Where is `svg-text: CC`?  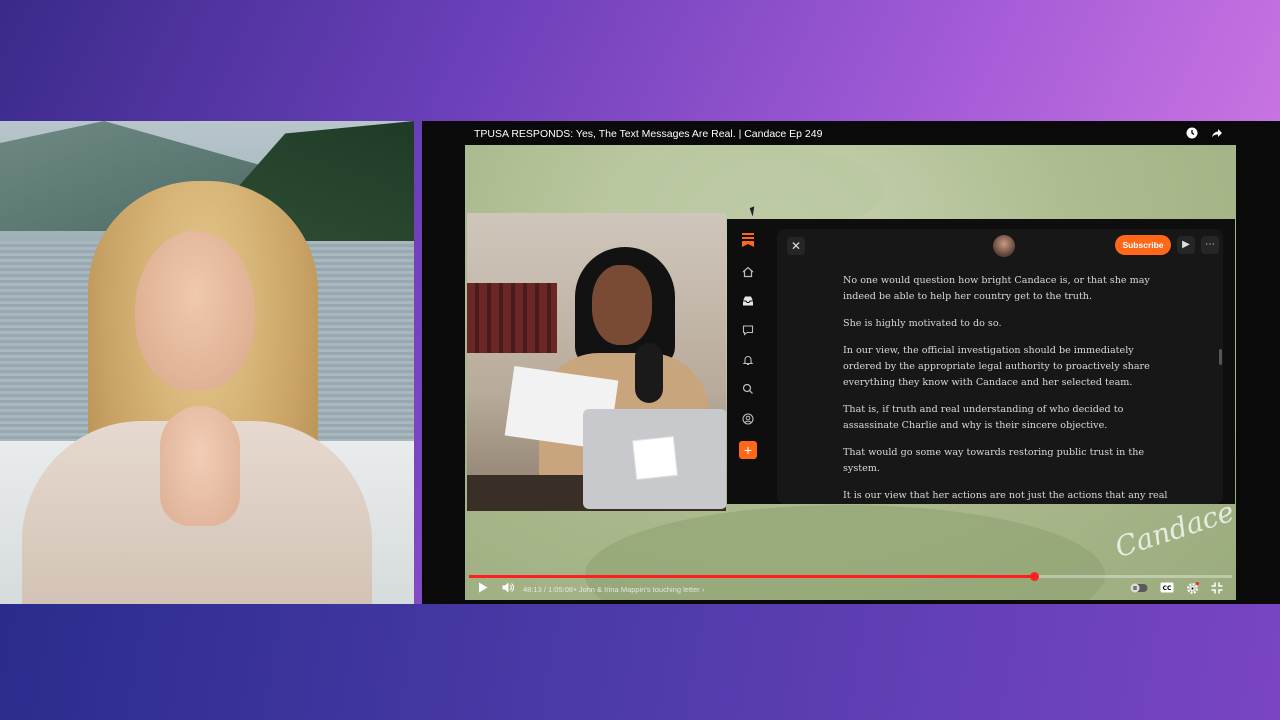 svg-text: CC is located at coordinates (1167, 588).